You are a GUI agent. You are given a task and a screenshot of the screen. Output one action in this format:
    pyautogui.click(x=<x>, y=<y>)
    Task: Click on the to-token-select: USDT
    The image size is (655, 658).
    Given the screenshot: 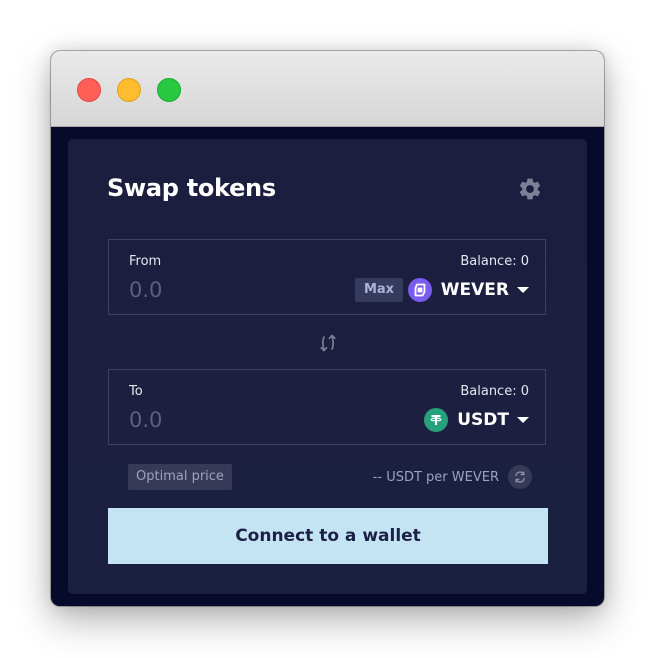 What is the action you would take?
    pyautogui.click(x=476, y=420)
    